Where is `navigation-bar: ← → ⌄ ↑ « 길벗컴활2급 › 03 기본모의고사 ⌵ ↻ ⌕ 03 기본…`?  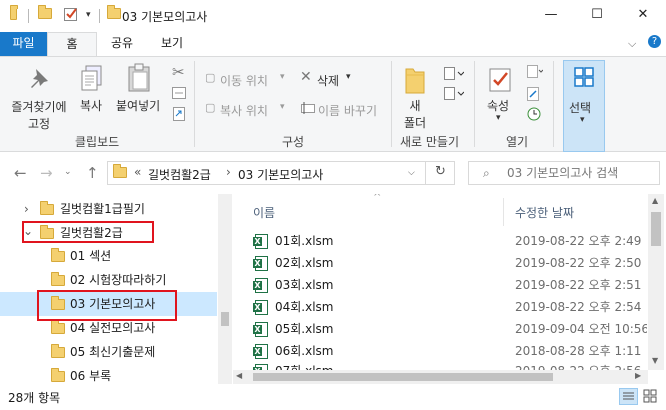
navigation-bar: ← → ⌄ ↑ « 길벗컴활2급 › 03 기본모의고사 ⌵ ↻ ⌕ 03 기본… is located at coordinates (333, 173).